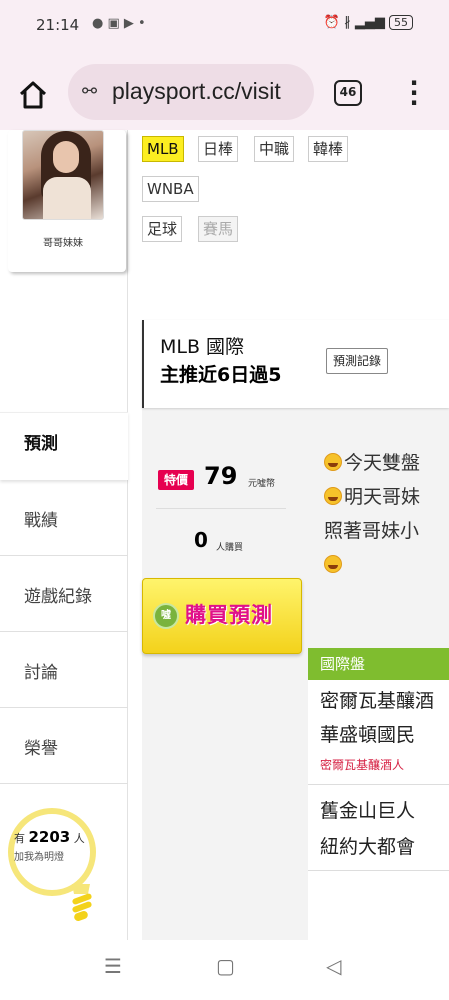  Describe the element at coordinates (64, 670) in the screenshot. I see `sidebar-item-discussion: 討論` at that location.